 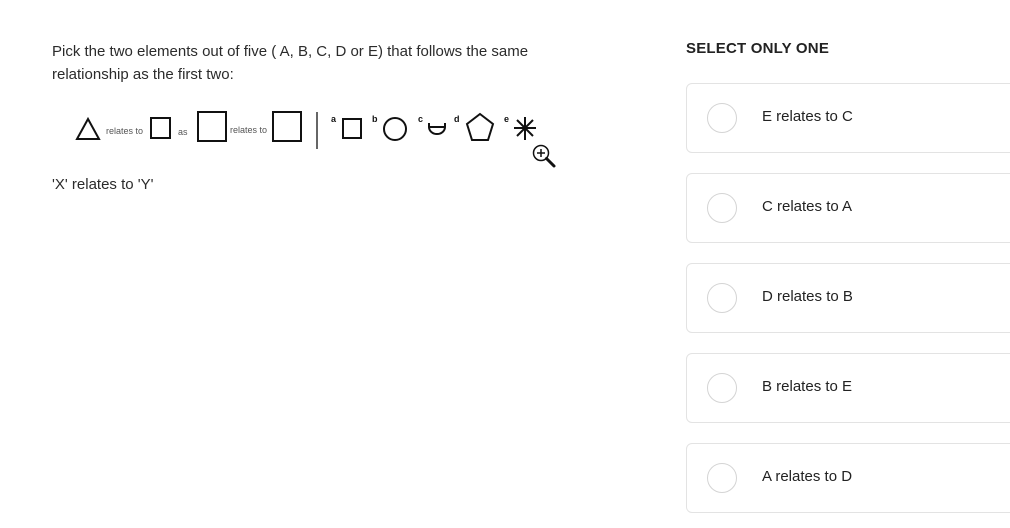 What do you see at coordinates (420, 119) in the screenshot?
I see `choice-letter-c: c` at bounding box center [420, 119].